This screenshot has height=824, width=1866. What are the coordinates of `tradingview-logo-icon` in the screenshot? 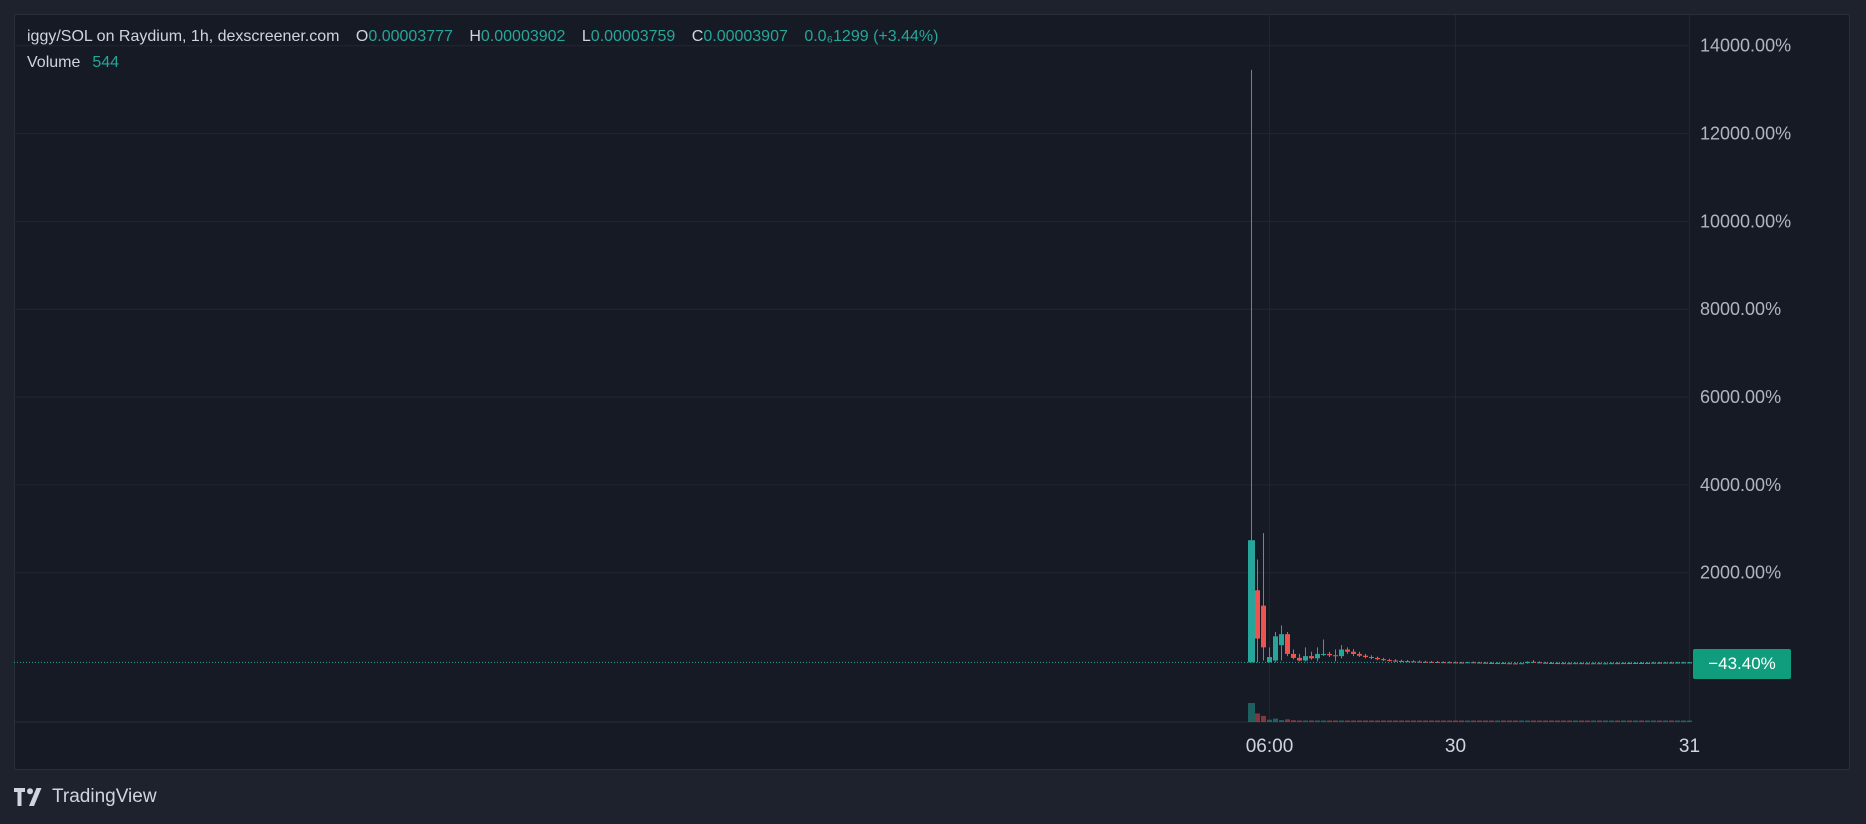 It's located at (28, 797).